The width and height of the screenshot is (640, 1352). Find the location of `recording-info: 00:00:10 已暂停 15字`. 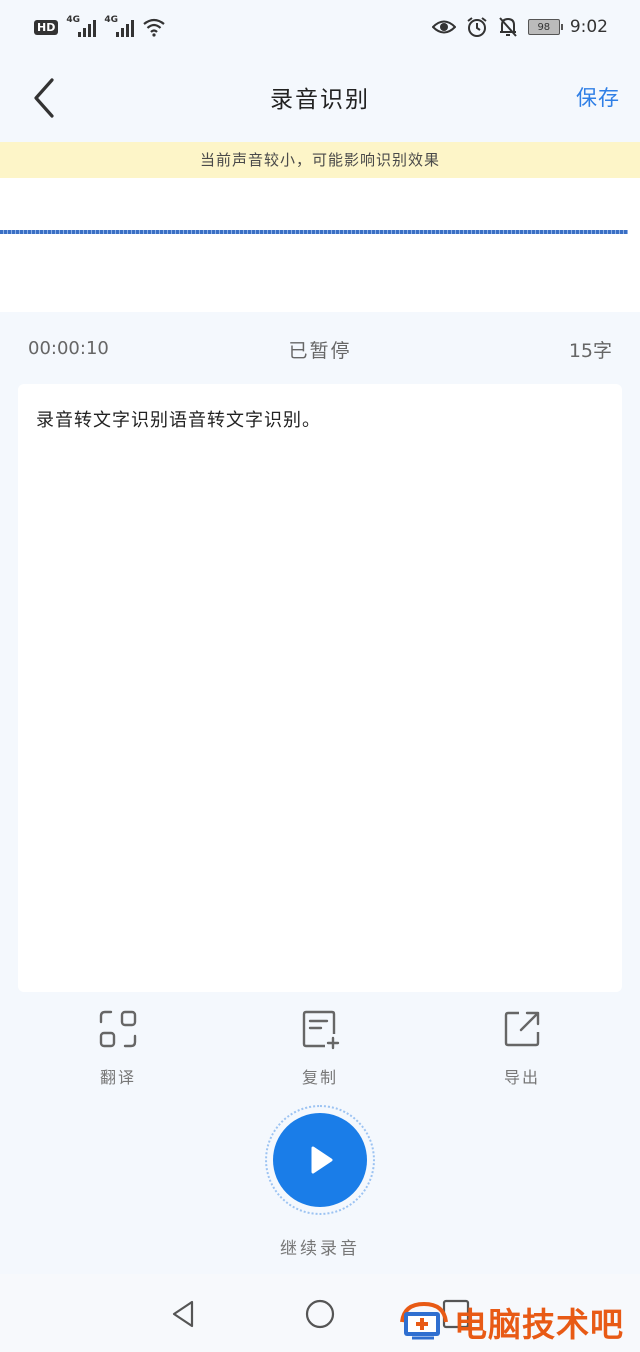

recording-info: 00:00:10 已暂停 15字 is located at coordinates (320, 348).